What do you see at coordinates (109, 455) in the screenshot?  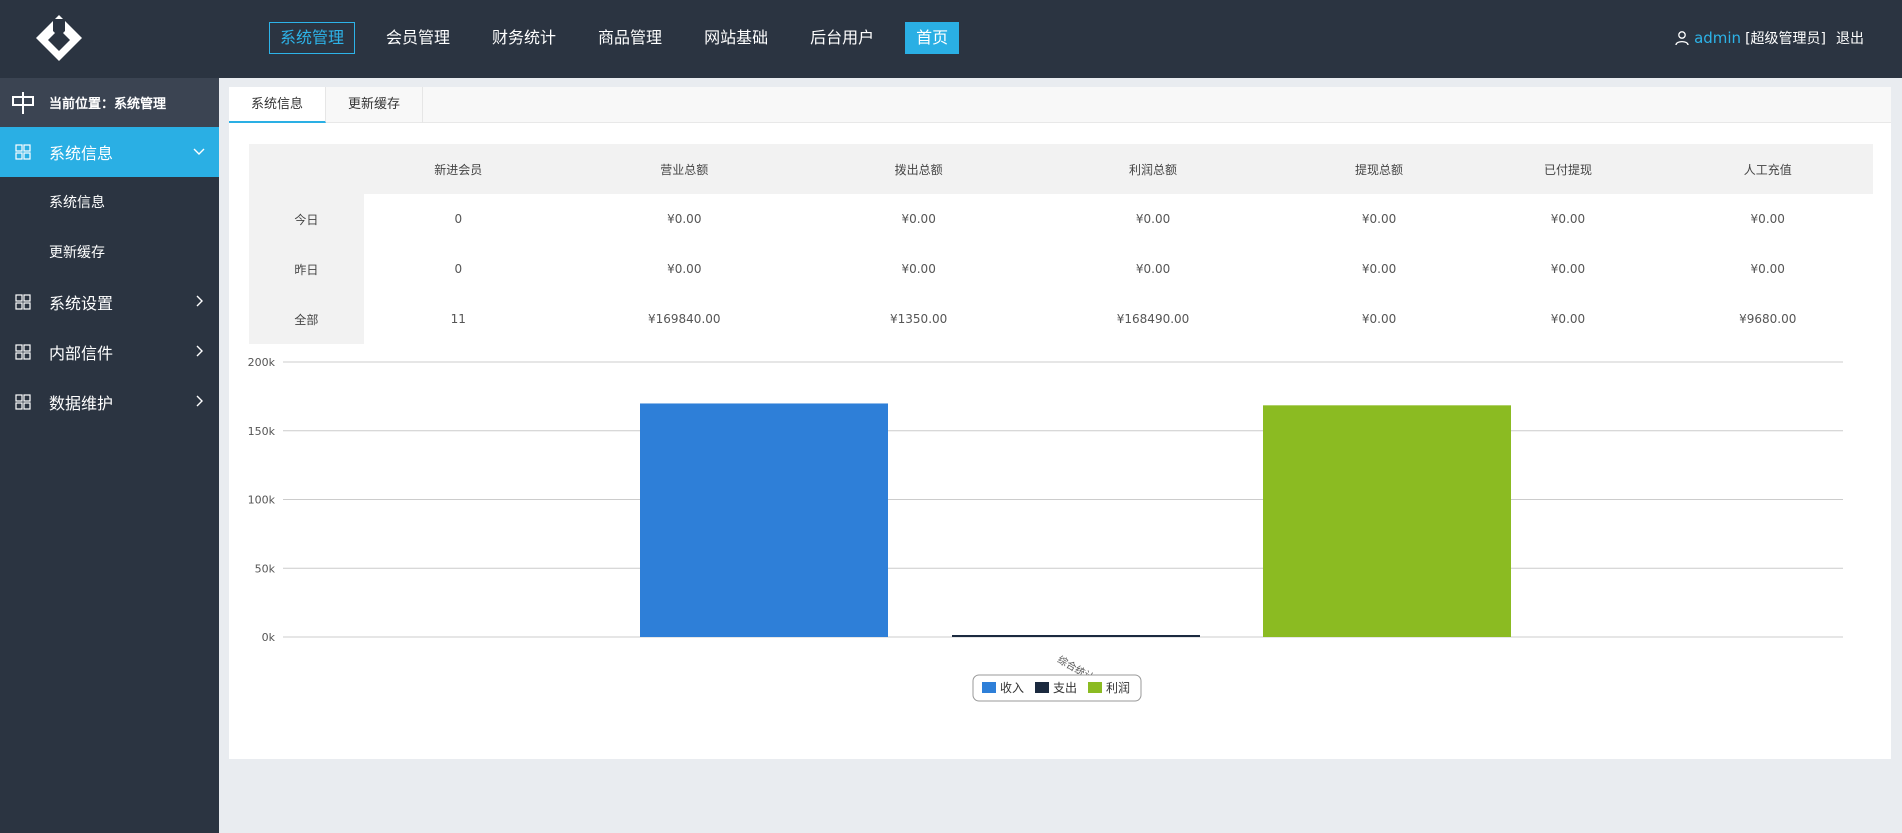 I see `sidebar: 当前位置：系统管理 系统信息 系统信息 更新缓存 系统设置 内部信件 数据维护` at bounding box center [109, 455].